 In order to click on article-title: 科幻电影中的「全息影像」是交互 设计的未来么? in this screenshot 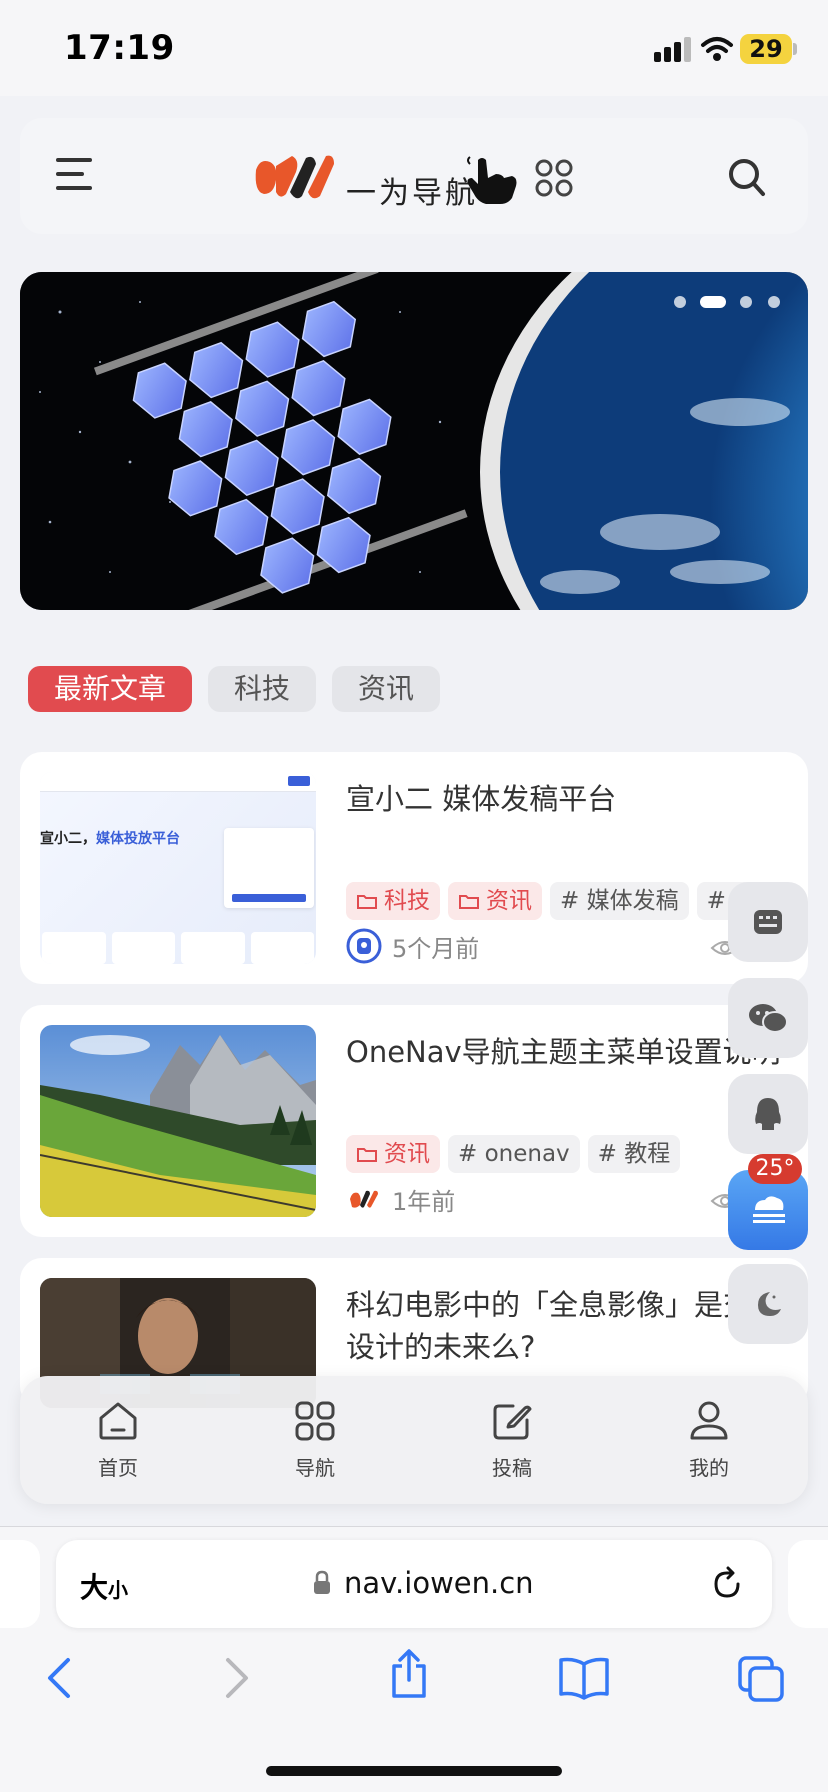, I will do `click(566, 1326)`.